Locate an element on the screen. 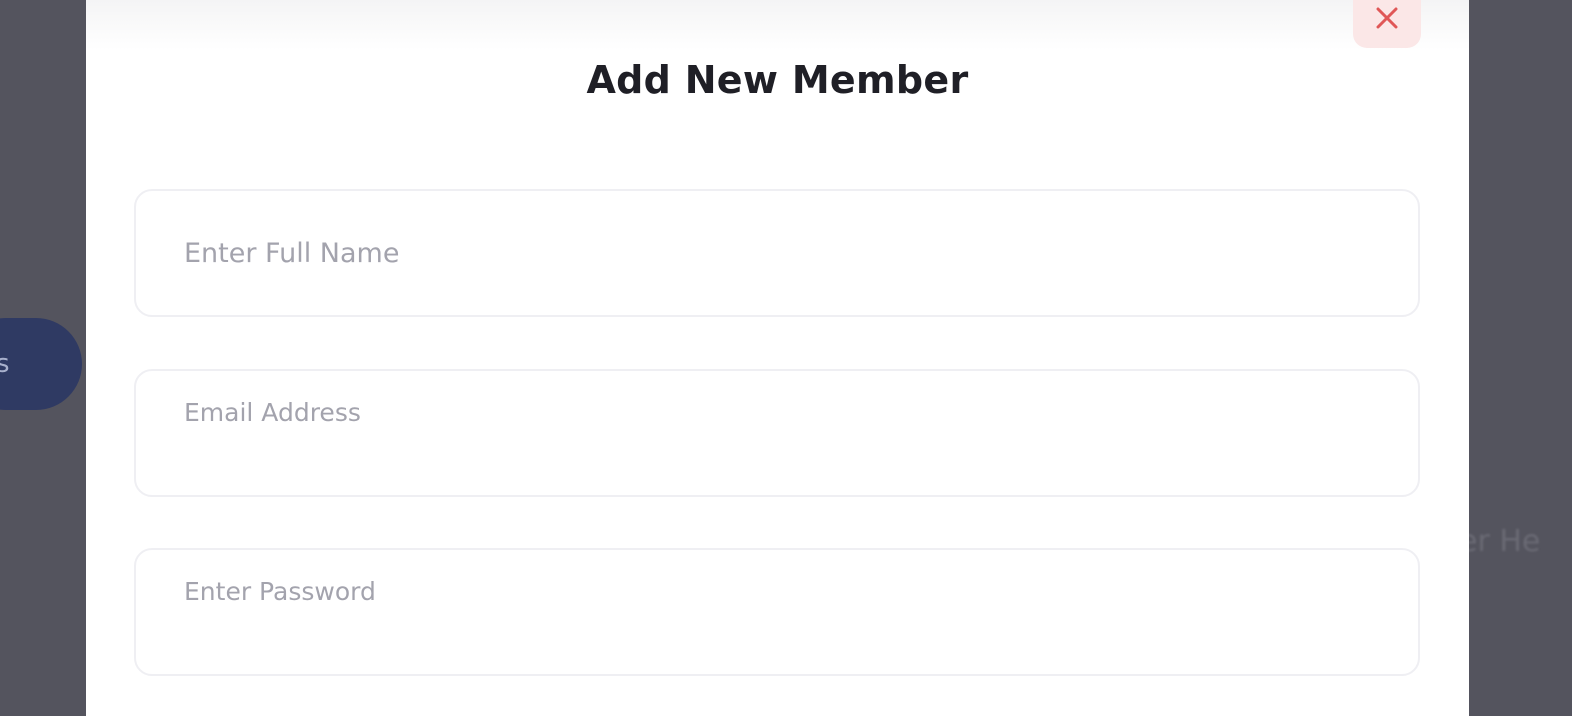  email-input is located at coordinates (774, 412).